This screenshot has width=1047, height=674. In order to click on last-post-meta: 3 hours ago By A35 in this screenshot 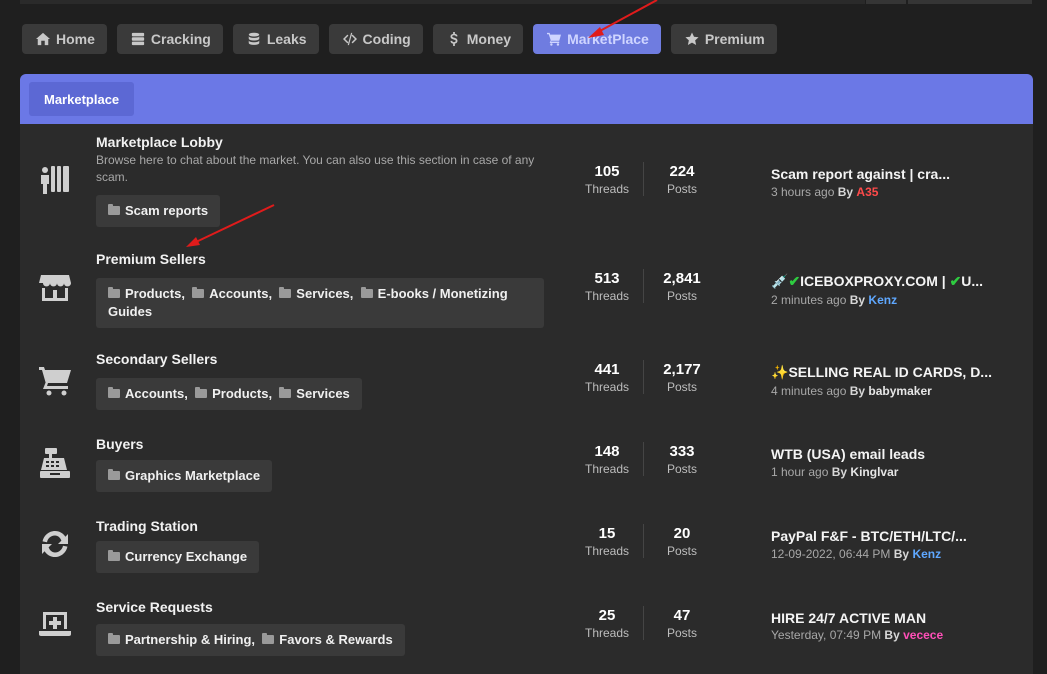, I will do `click(824, 192)`.